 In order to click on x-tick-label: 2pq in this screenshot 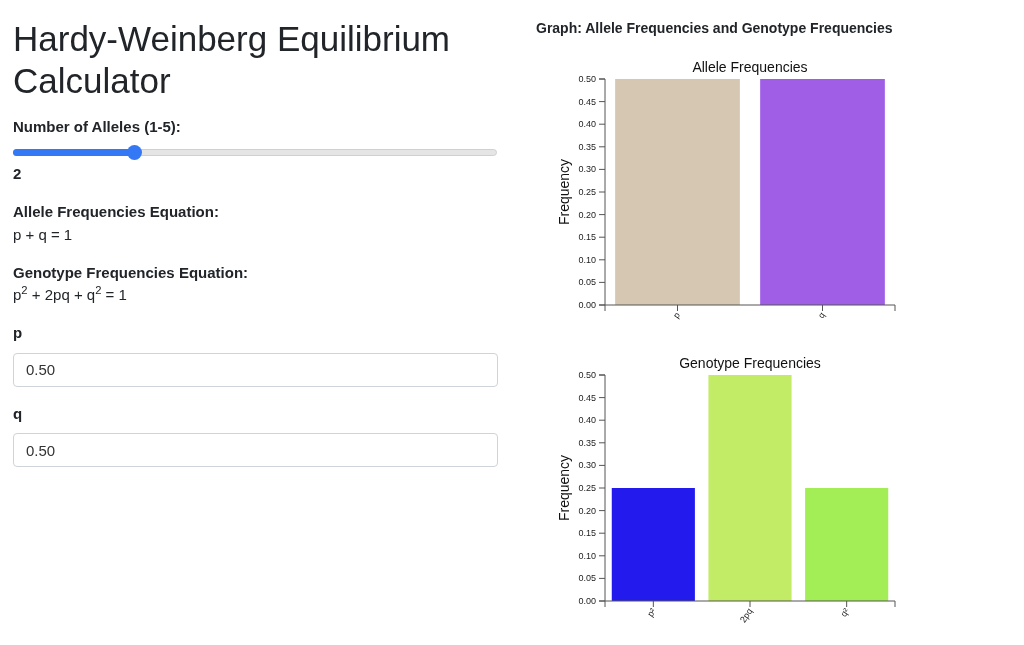, I will do `click(746, 615)`.